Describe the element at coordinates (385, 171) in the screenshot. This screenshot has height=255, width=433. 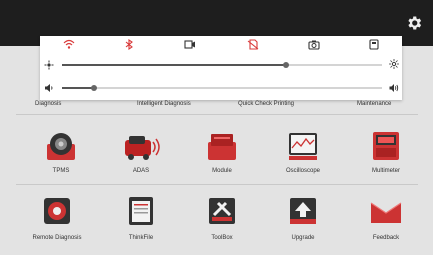
I see `app-label: Multimeter` at that location.